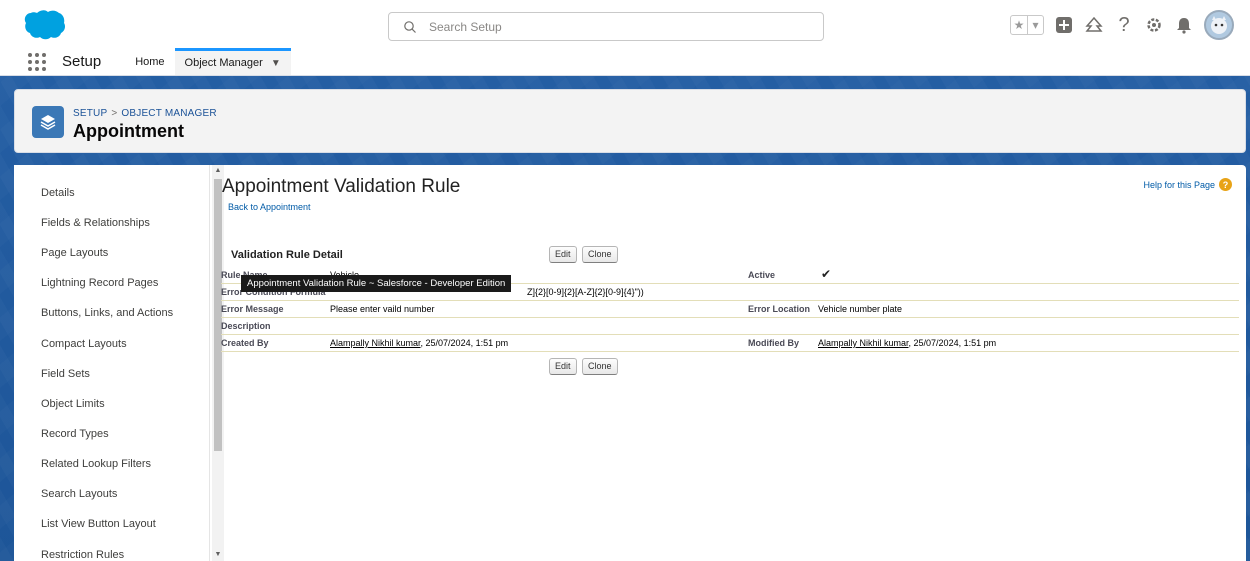 This screenshot has height=561, width=1250. I want to click on created-by-label: Created By, so click(245, 343).